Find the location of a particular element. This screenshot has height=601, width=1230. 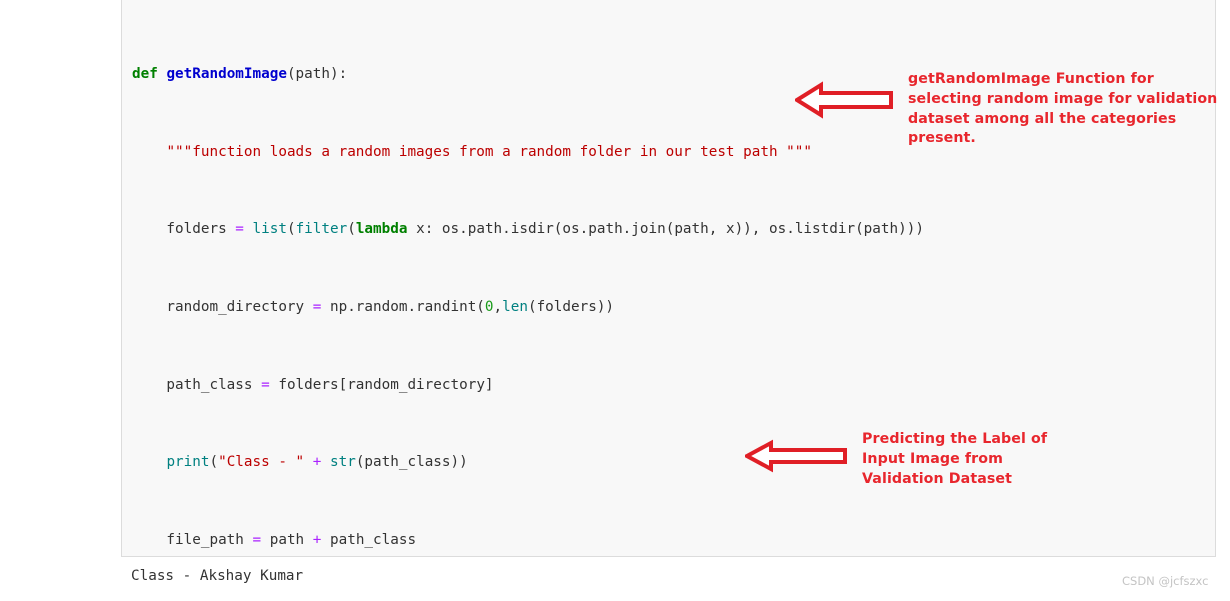

console-output-line: Class - Akshay Kumar is located at coordinates (217, 576).